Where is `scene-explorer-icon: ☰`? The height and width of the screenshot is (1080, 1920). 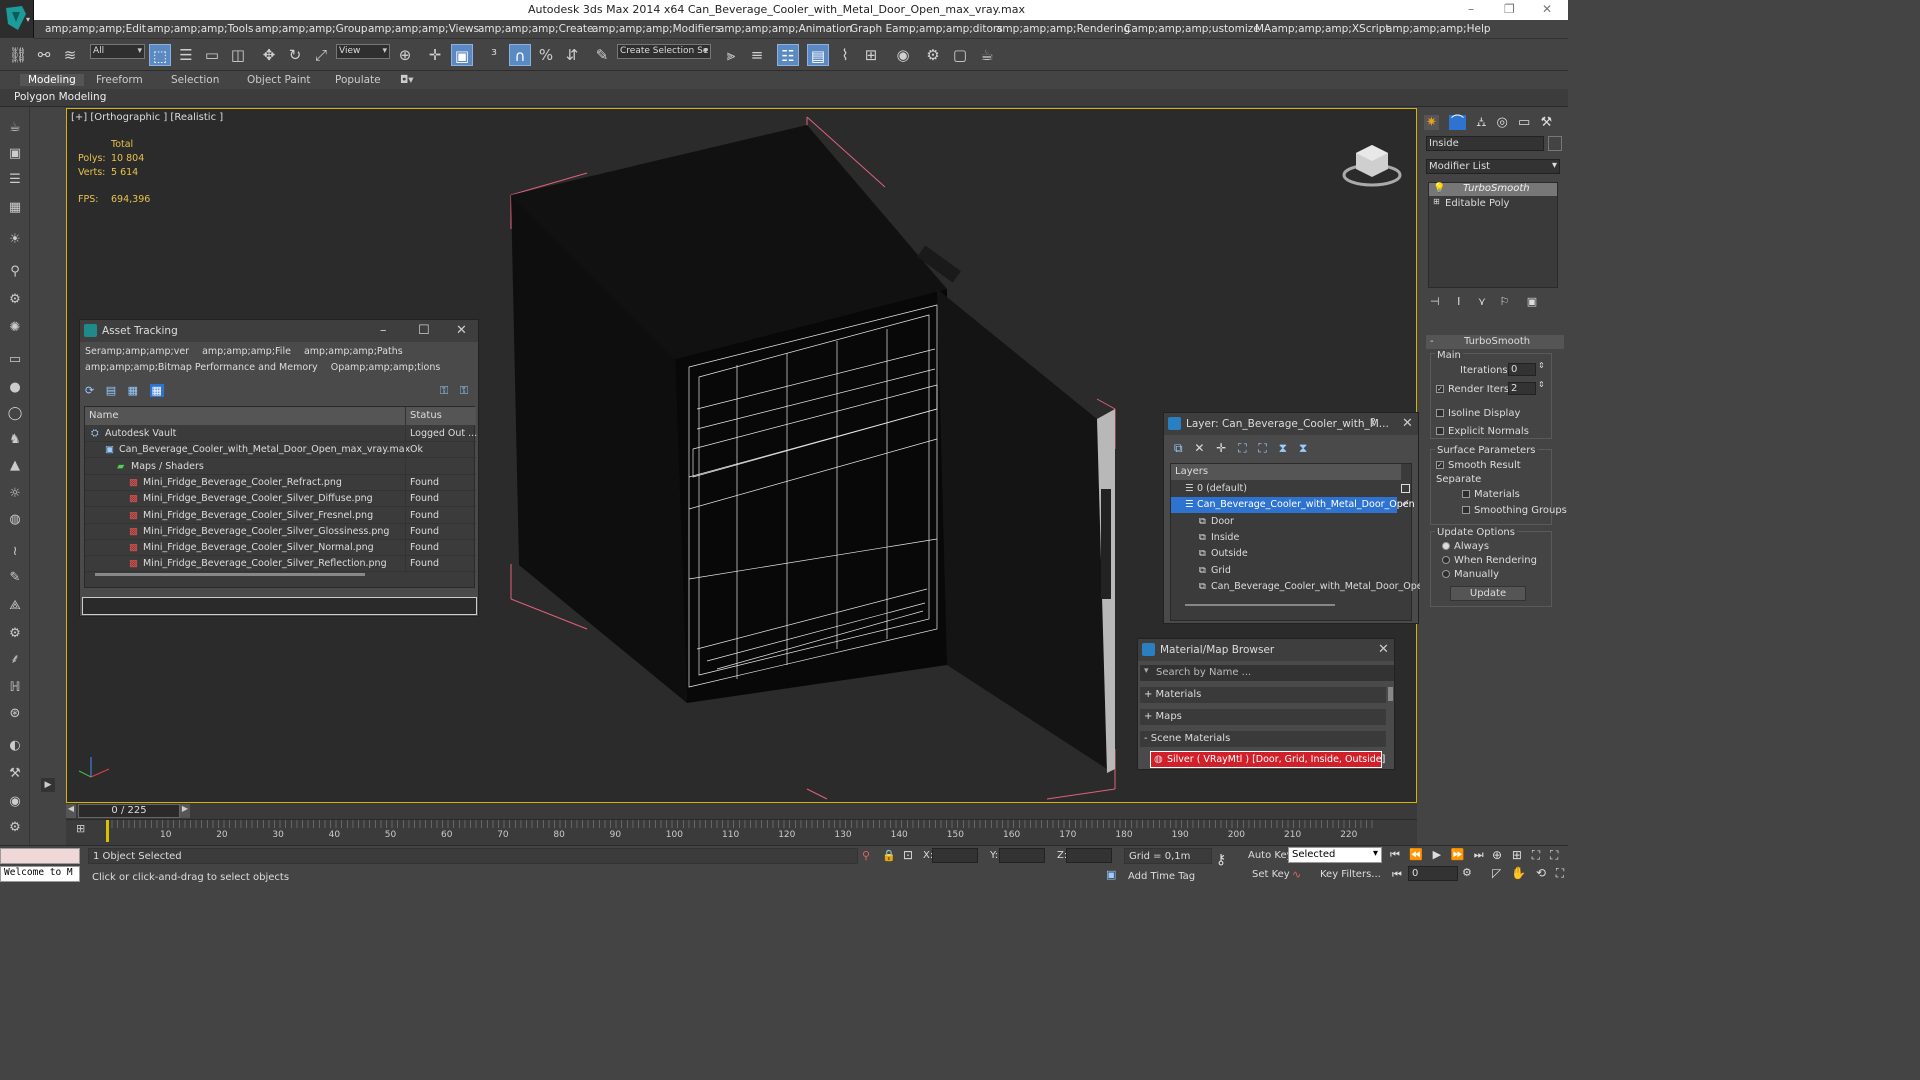
scene-explorer-icon: ☰ is located at coordinates (15, 180).